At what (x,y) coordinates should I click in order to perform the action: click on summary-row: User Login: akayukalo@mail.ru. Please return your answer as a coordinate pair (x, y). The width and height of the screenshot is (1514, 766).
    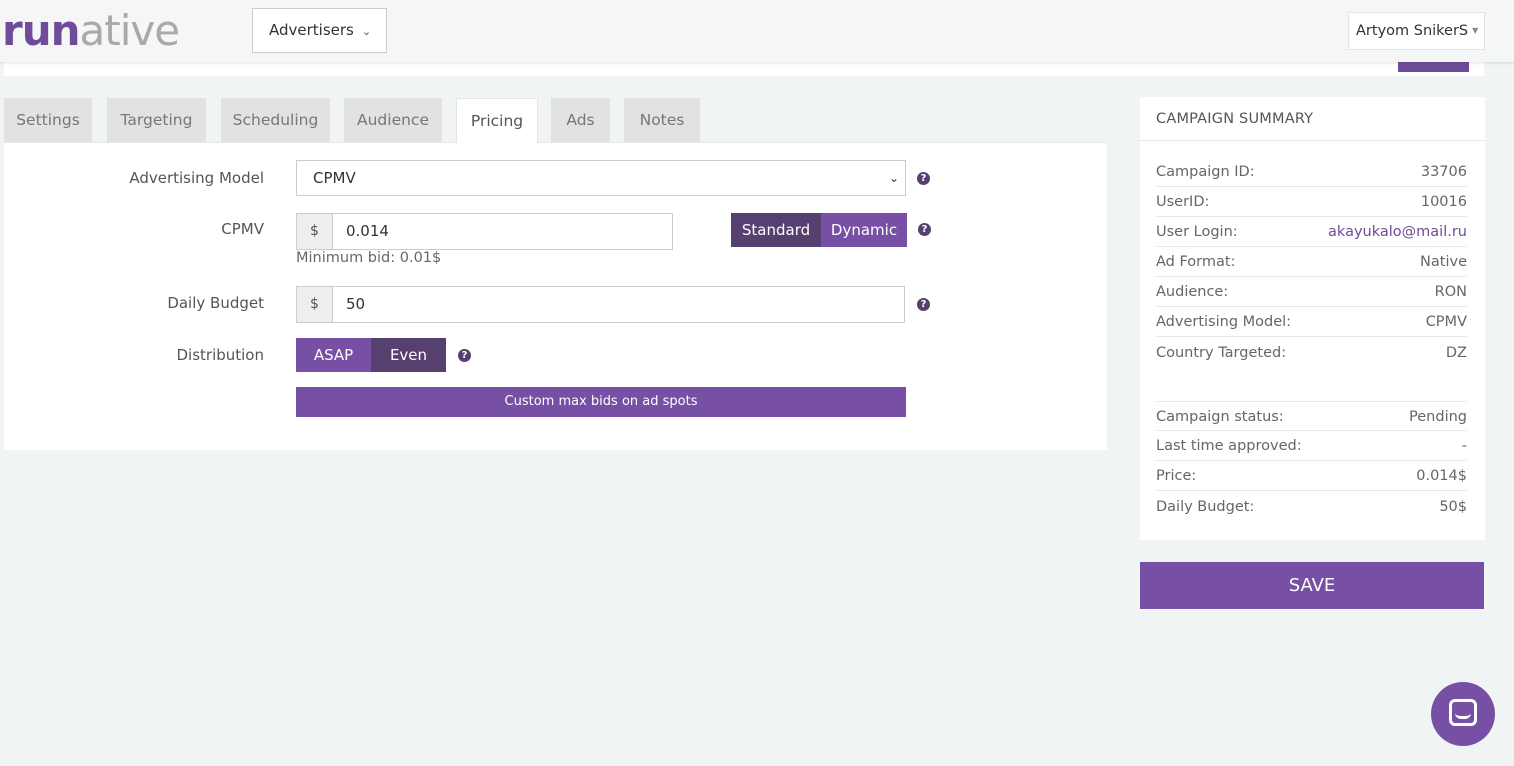
    Looking at the image, I should click on (1311, 232).